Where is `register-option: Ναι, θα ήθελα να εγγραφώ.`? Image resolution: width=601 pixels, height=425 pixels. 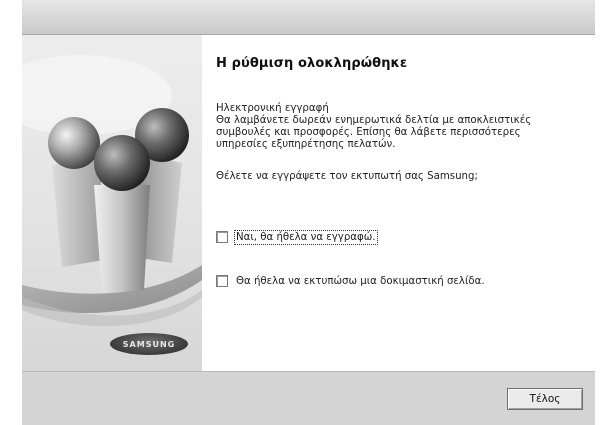 register-option: Ναι, θα ήθελα να εγγραφώ. is located at coordinates (297, 237).